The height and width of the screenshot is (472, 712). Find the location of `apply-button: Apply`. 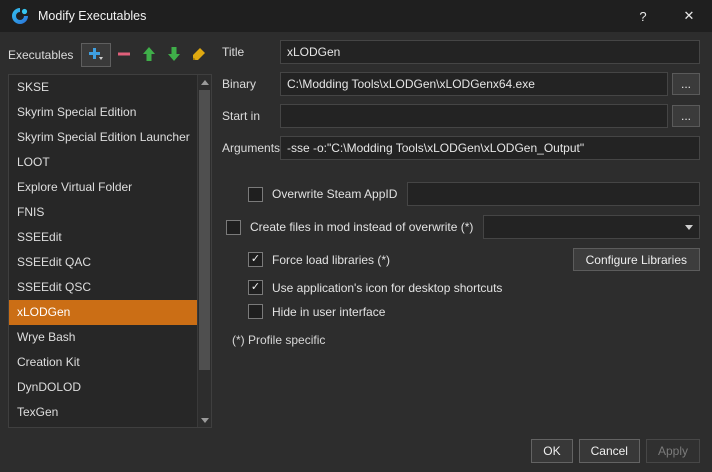

apply-button: Apply is located at coordinates (672, 451).